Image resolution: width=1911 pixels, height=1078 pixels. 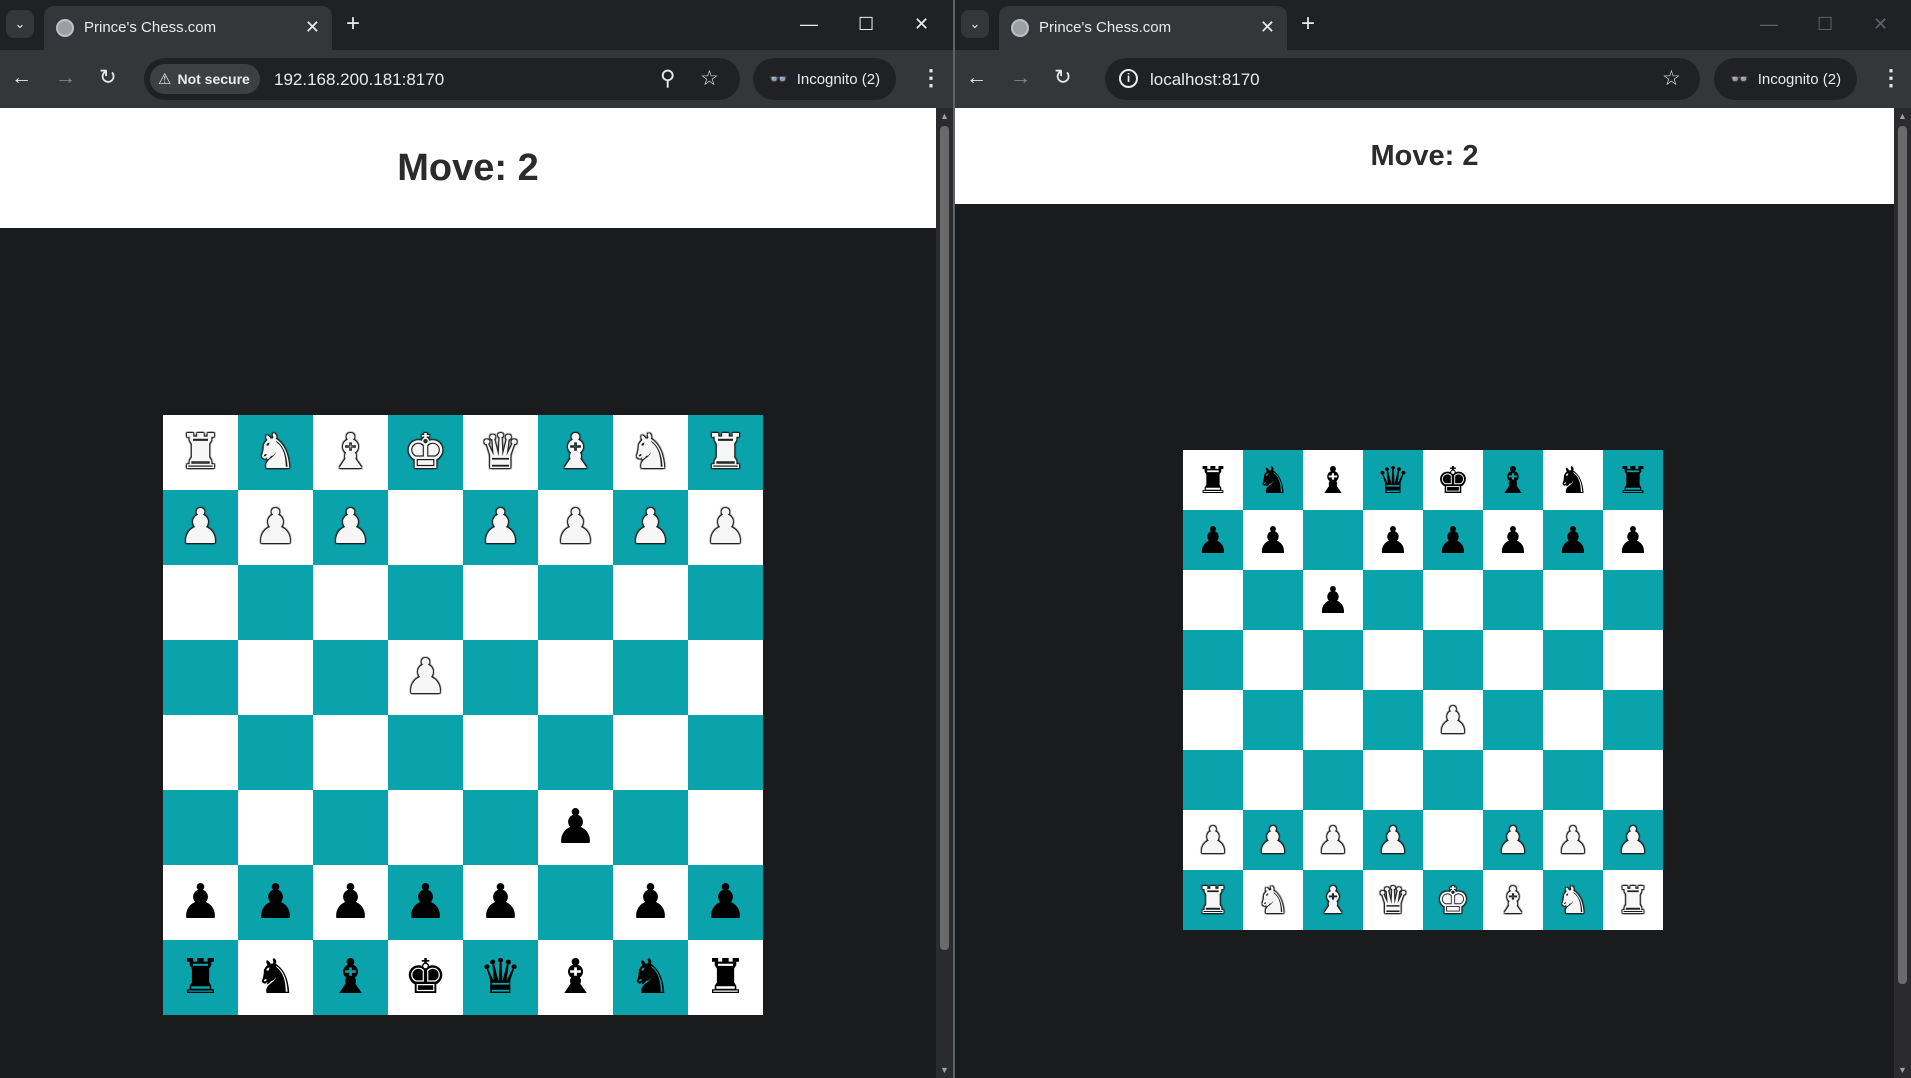 I want to click on white-rook-icon: ♜, so click(x=725, y=452).